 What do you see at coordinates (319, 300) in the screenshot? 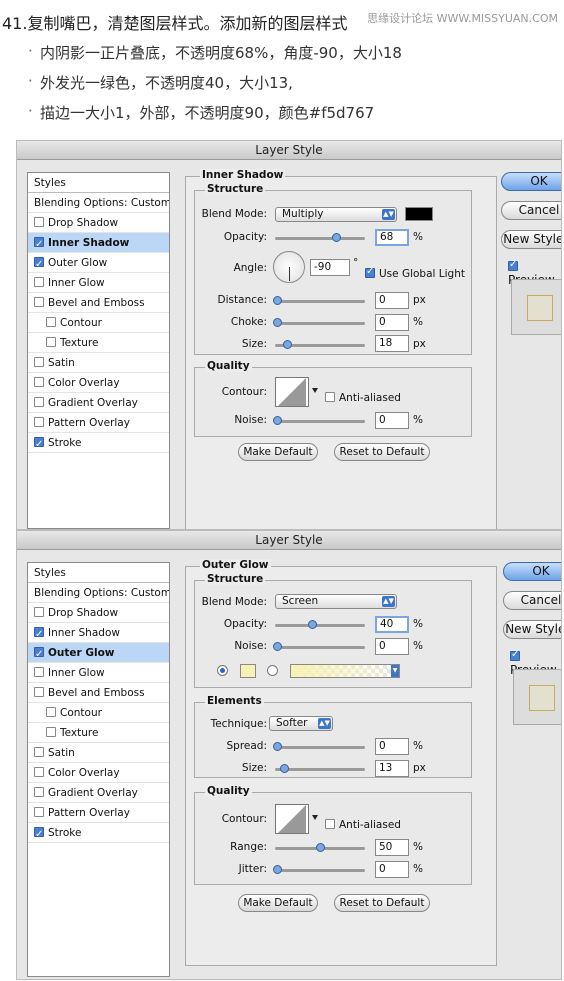
I see `distance-slider` at bounding box center [319, 300].